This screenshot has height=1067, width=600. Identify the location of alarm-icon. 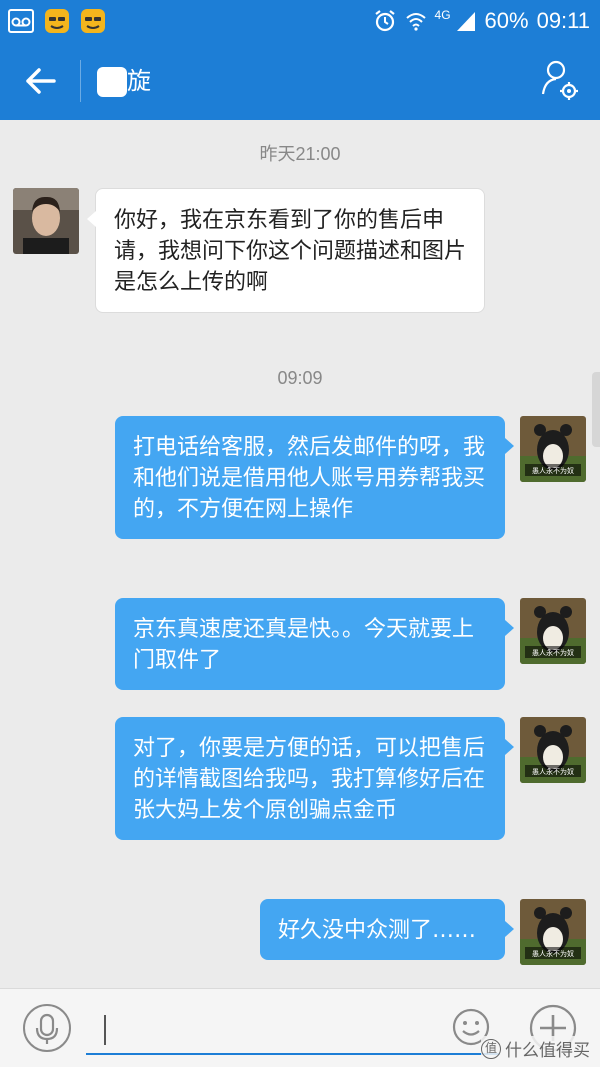
(384, 21).